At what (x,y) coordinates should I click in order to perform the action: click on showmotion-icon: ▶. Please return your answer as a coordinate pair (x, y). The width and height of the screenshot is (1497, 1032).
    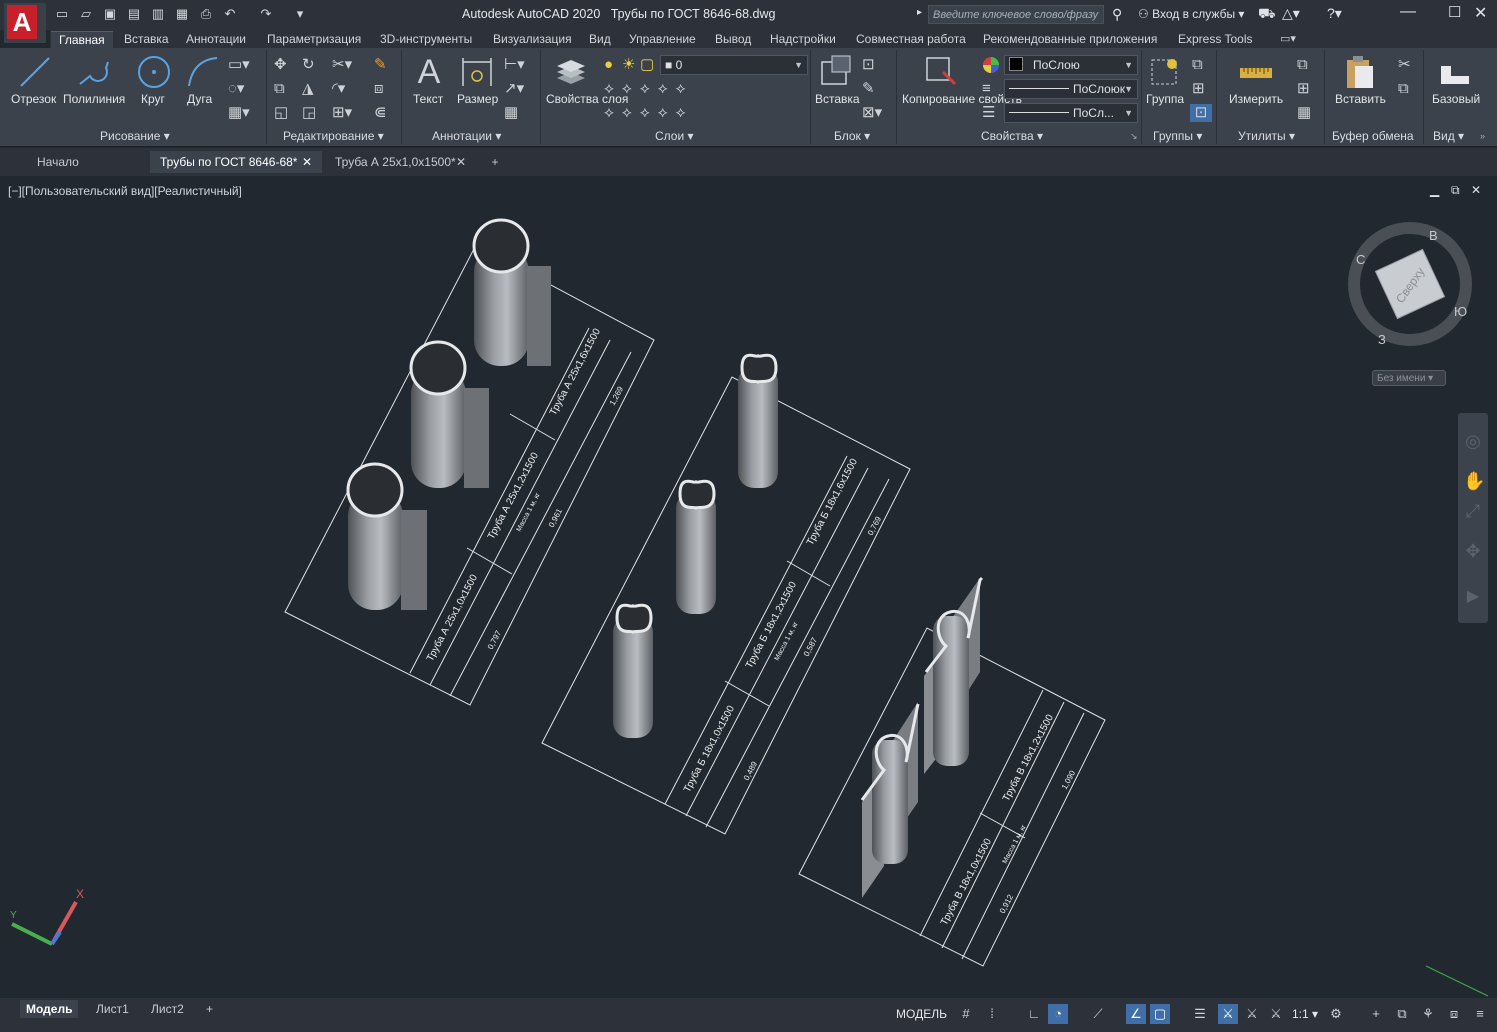
    Looking at the image, I should click on (1473, 597).